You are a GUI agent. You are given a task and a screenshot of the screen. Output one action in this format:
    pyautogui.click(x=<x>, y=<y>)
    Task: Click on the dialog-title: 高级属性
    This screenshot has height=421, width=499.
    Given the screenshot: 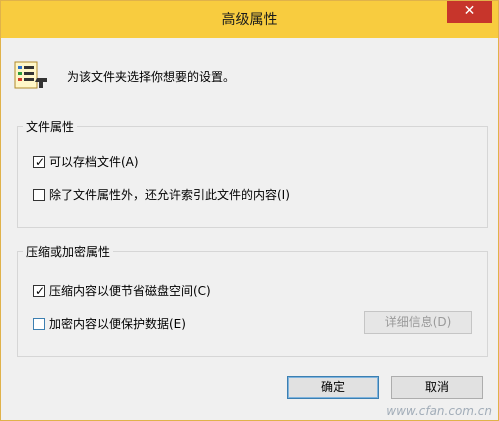 What is the action you would take?
    pyautogui.click(x=249, y=20)
    